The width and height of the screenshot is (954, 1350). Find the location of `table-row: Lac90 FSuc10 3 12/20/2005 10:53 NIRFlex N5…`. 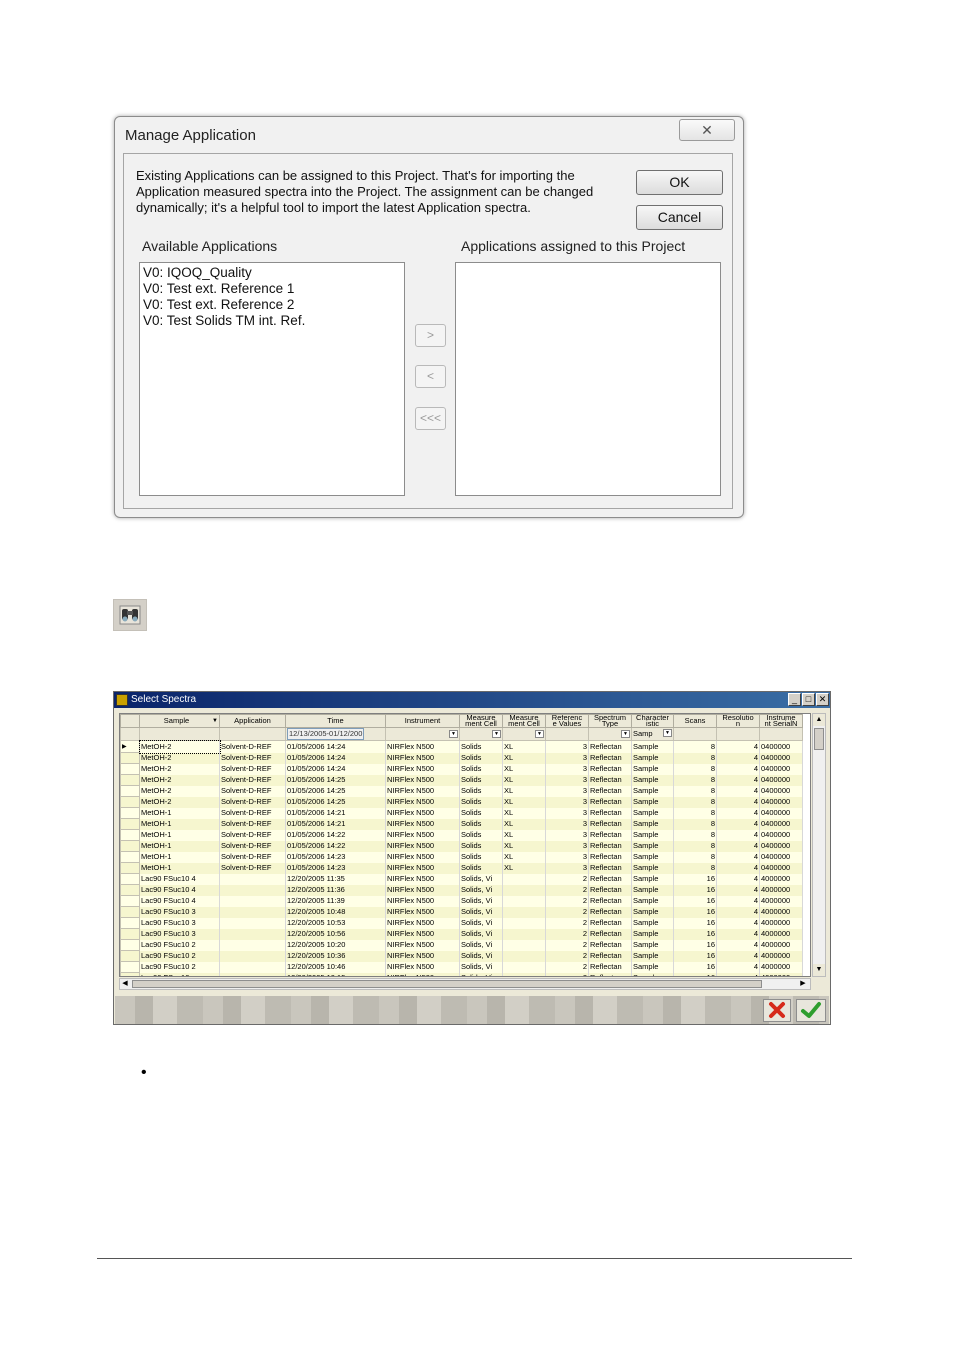

table-row: Lac90 FSuc10 3 12/20/2005 10:53 NIRFlex N5… is located at coordinates (461, 923).